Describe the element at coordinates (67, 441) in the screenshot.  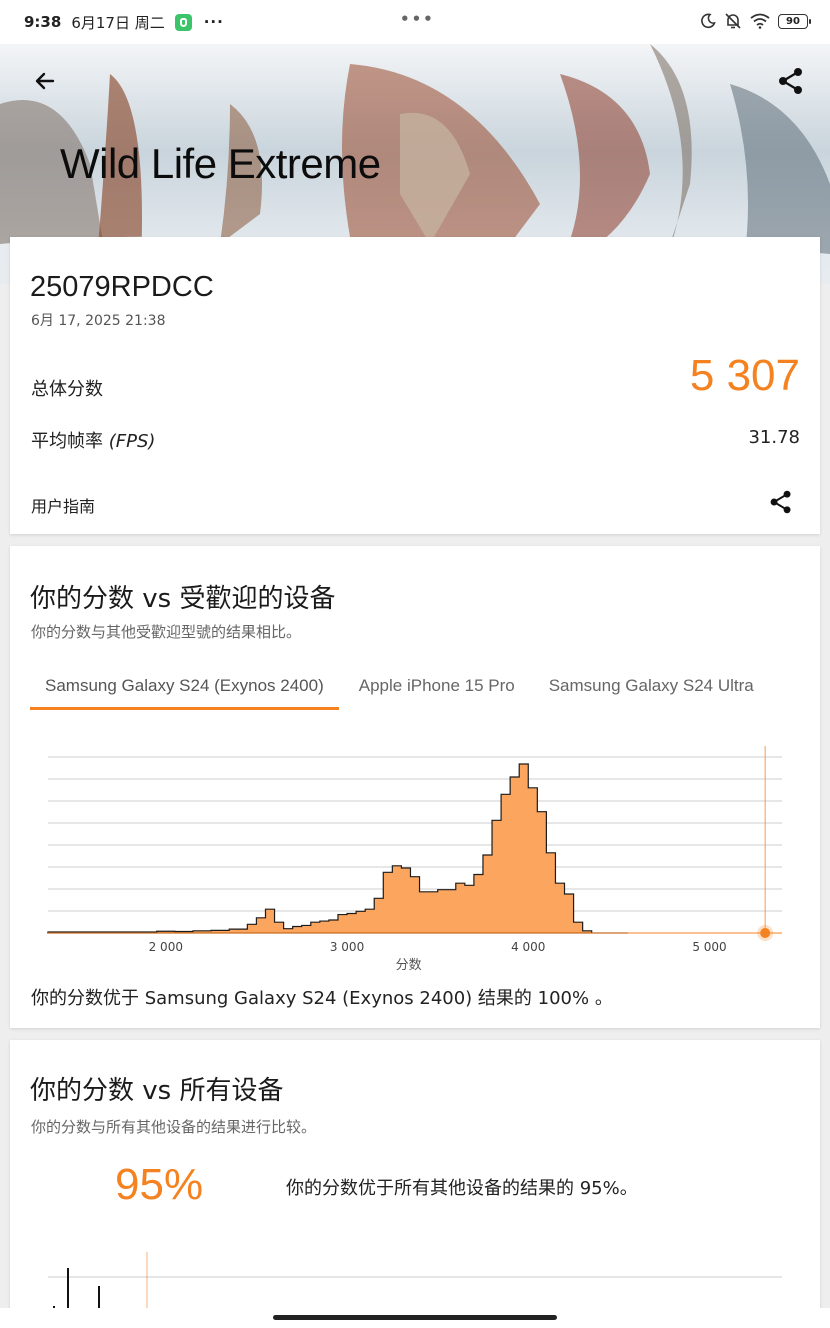
I see `fps-label-text: 平均帧率` at that location.